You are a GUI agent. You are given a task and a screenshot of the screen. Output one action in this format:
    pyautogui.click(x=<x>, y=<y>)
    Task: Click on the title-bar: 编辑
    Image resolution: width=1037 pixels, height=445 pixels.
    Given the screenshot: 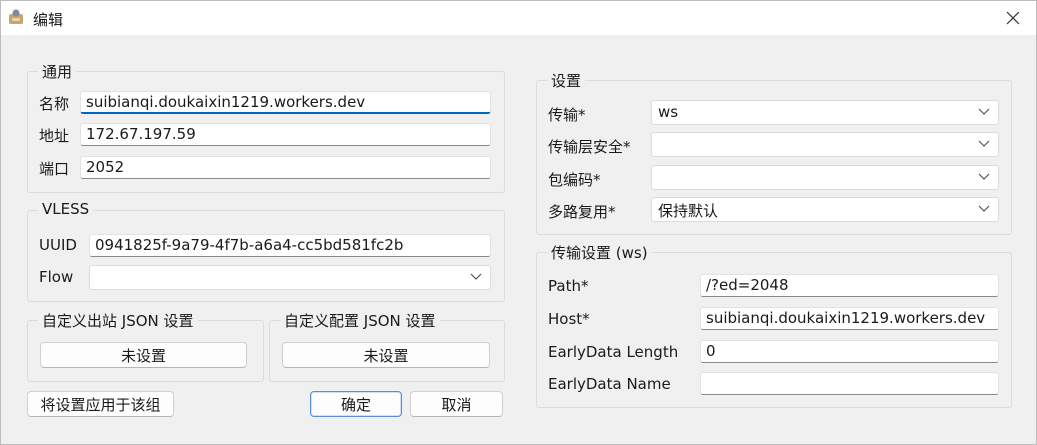 What is the action you would take?
    pyautogui.click(x=518, y=18)
    